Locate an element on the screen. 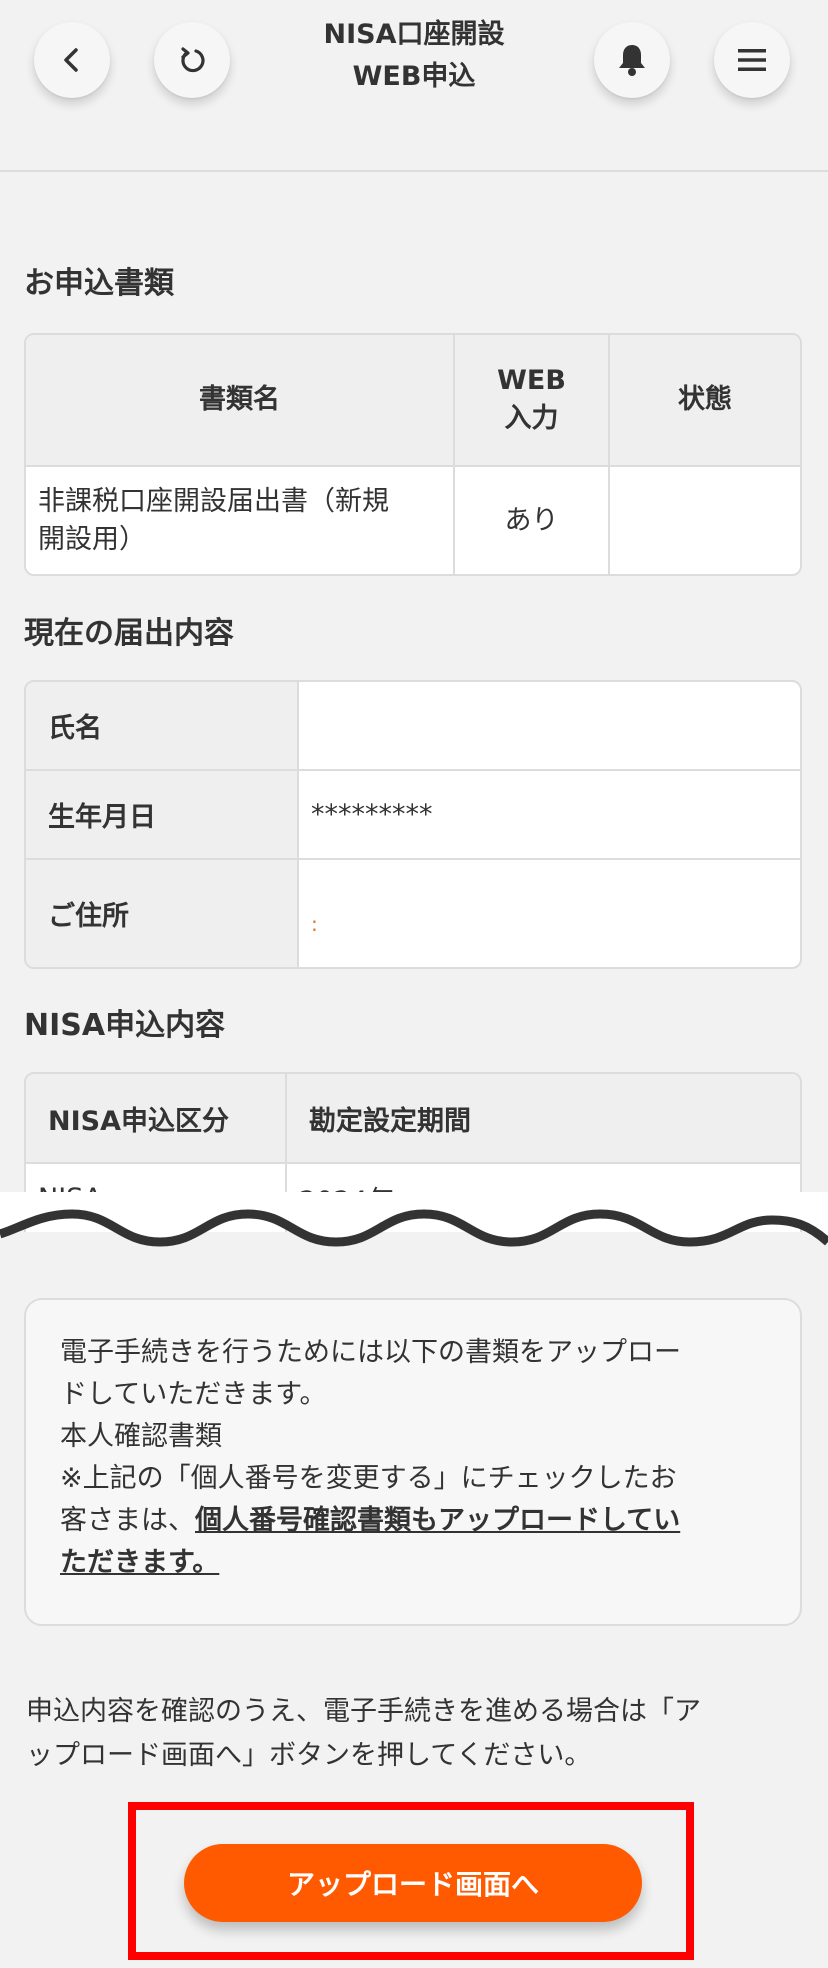 The image size is (828, 1968). row-label: 氏名 is located at coordinates (162, 726).